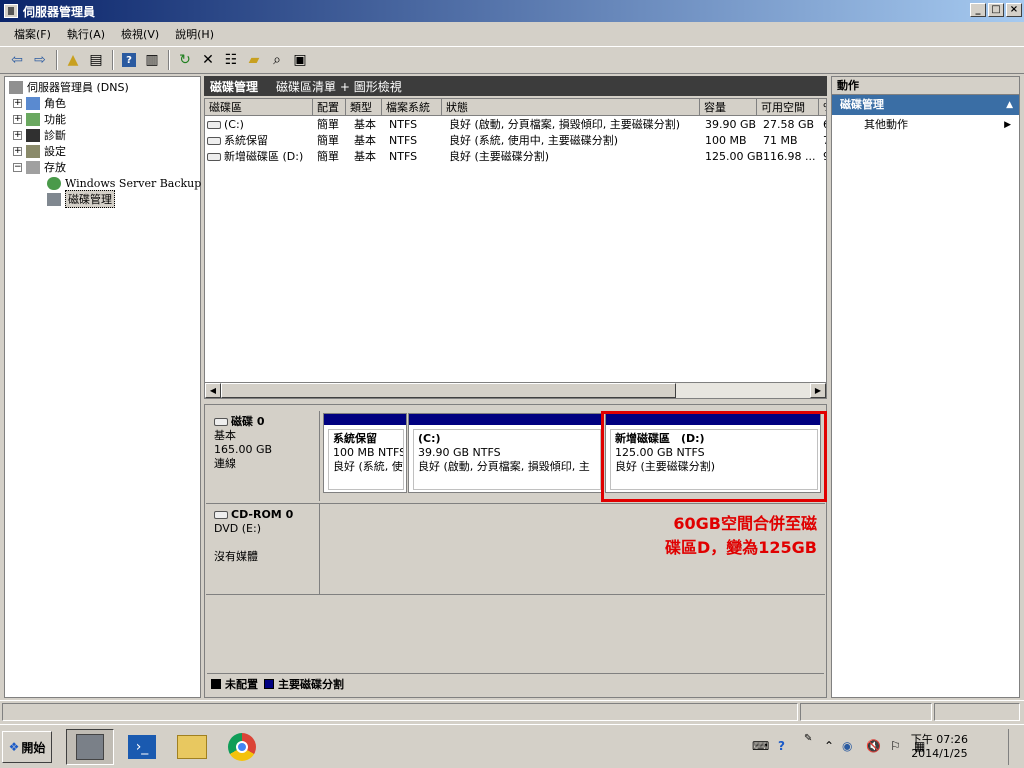 This screenshot has height=768, width=1024. I want to click on keyboard-icon: ⌨, so click(760, 746).